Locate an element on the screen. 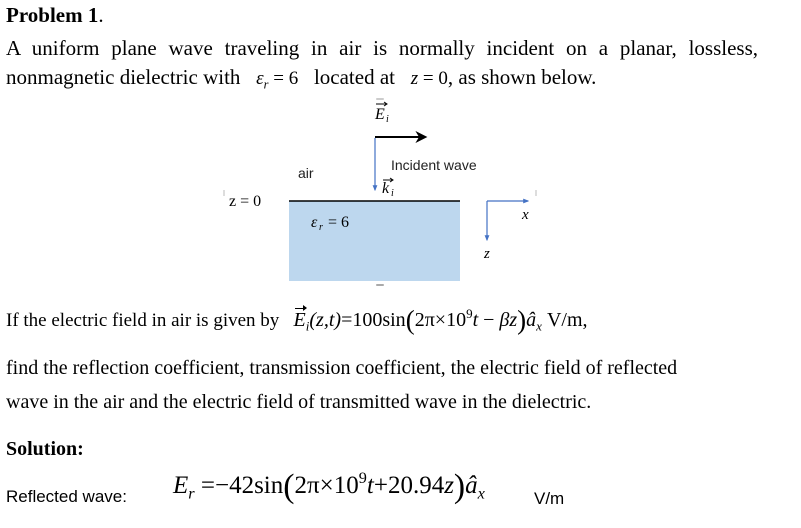 The height and width of the screenshot is (528, 801). epsilon-sub: r is located at coordinates (266, 84).